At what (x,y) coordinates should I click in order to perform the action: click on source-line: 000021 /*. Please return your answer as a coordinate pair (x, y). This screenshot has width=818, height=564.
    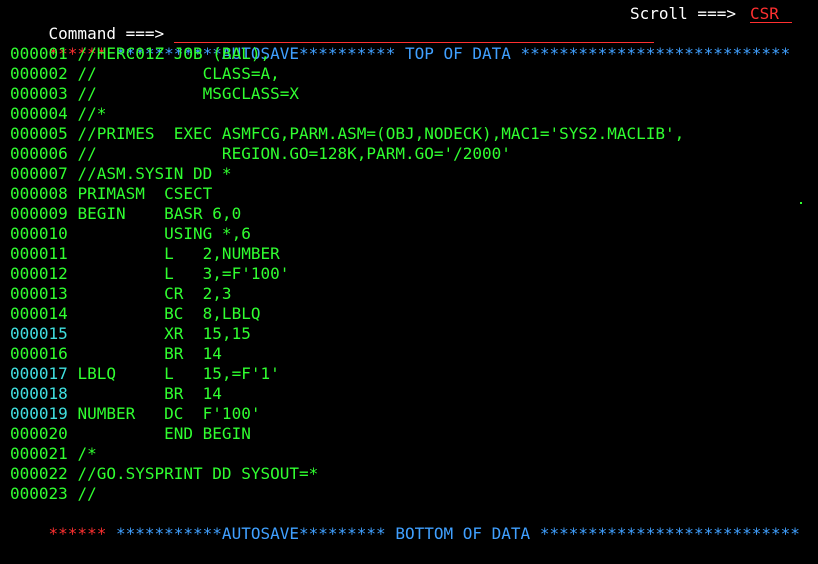
    Looking at the image, I should click on (410, 454).